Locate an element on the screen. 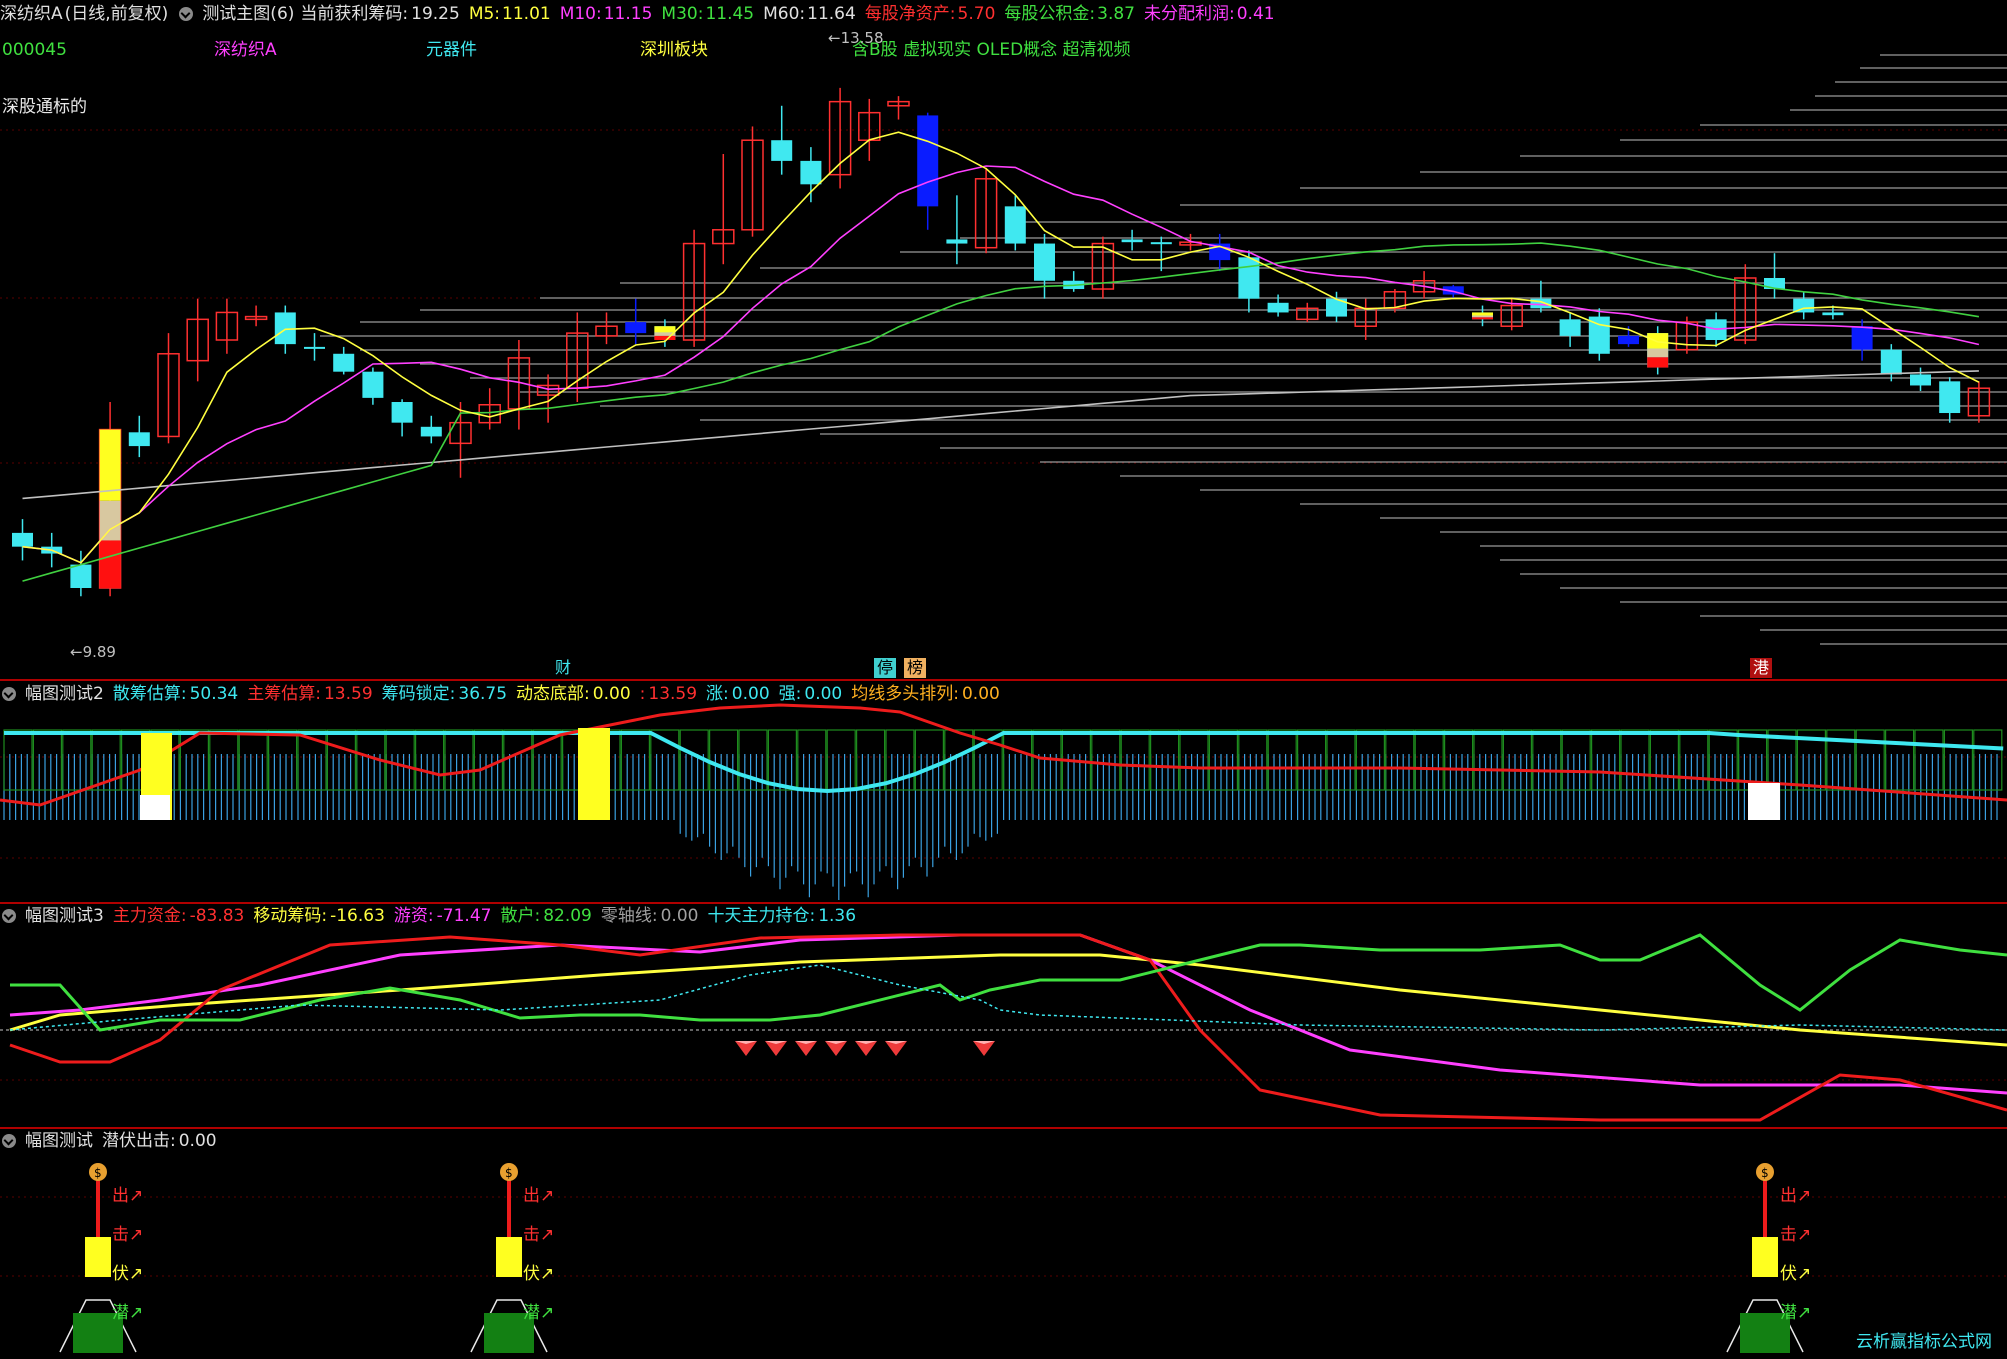 The image size is (2007, 1359). ma30-value: 11.45 is located at coordinates (730, 14).